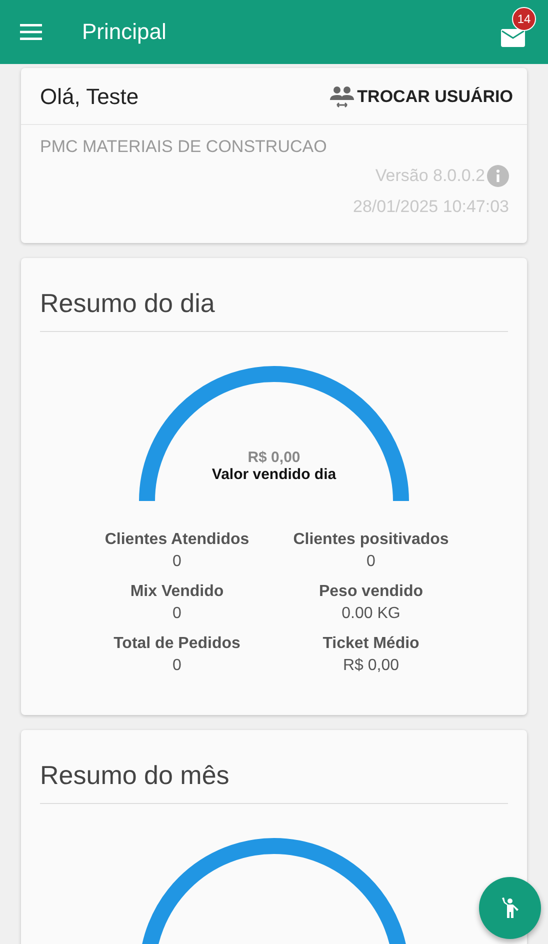 The height and width of the screenshot is (944, 548). What do you see at coordinates (371, 592) in the screenshot?
I see `stat-label: Peso vendido` at bounding box center [371, 592].